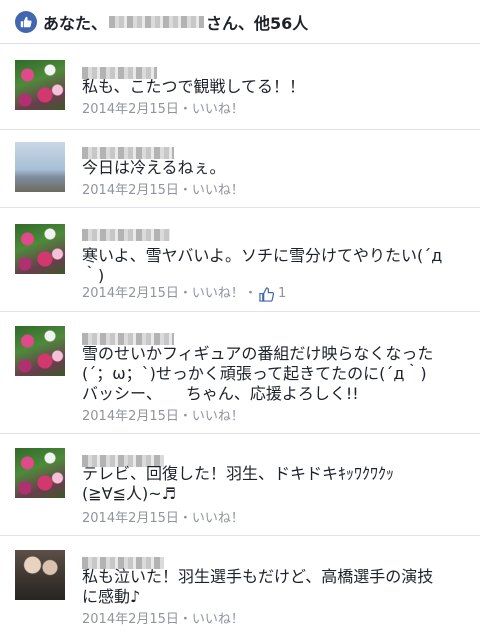  What do you see at coordinates (258, 586) in the screenshot?
I see `comment-text: 私も泣いた！羽生選手もだけど、高橋選手の演技 に感動♪` at bounding box center [258, 586].